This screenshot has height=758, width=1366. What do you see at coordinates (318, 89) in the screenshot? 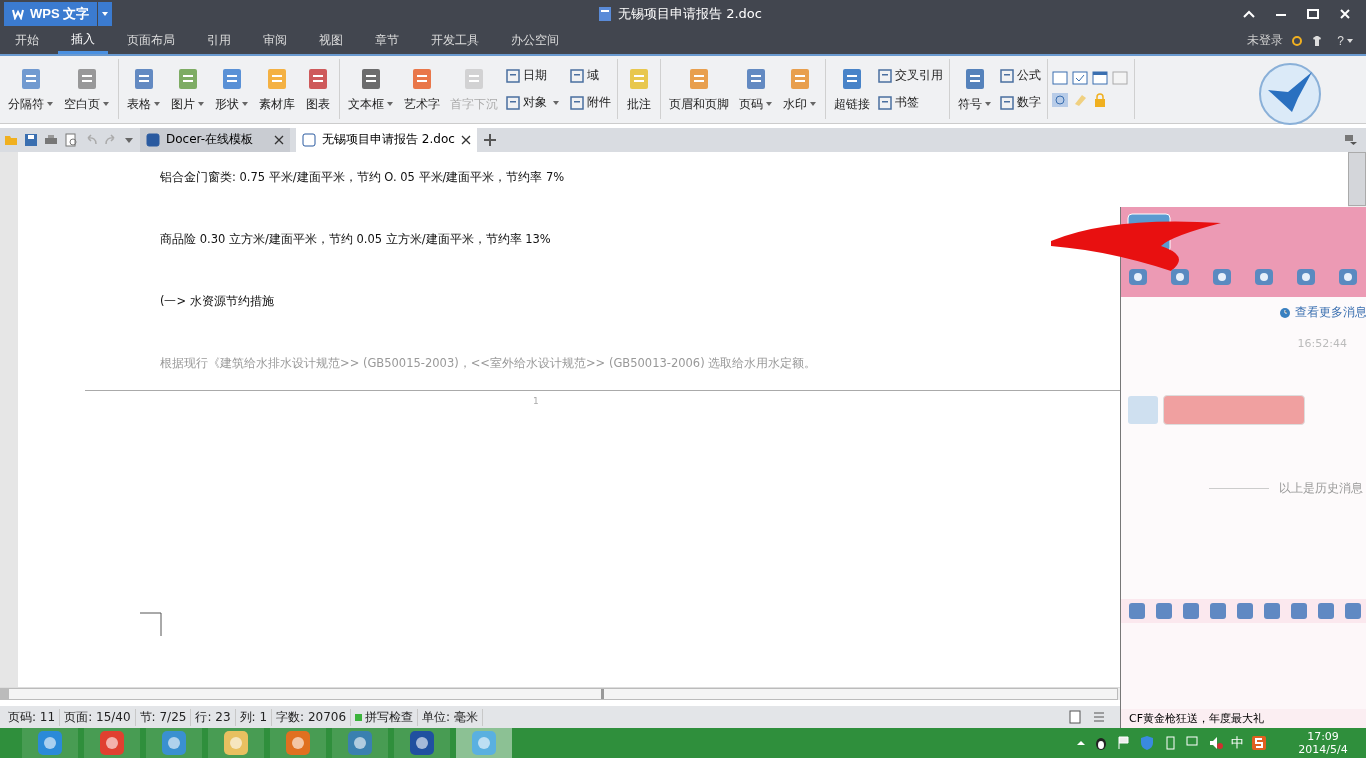
I see `ribbon-button: 图表` at bounding box center [318, 89].